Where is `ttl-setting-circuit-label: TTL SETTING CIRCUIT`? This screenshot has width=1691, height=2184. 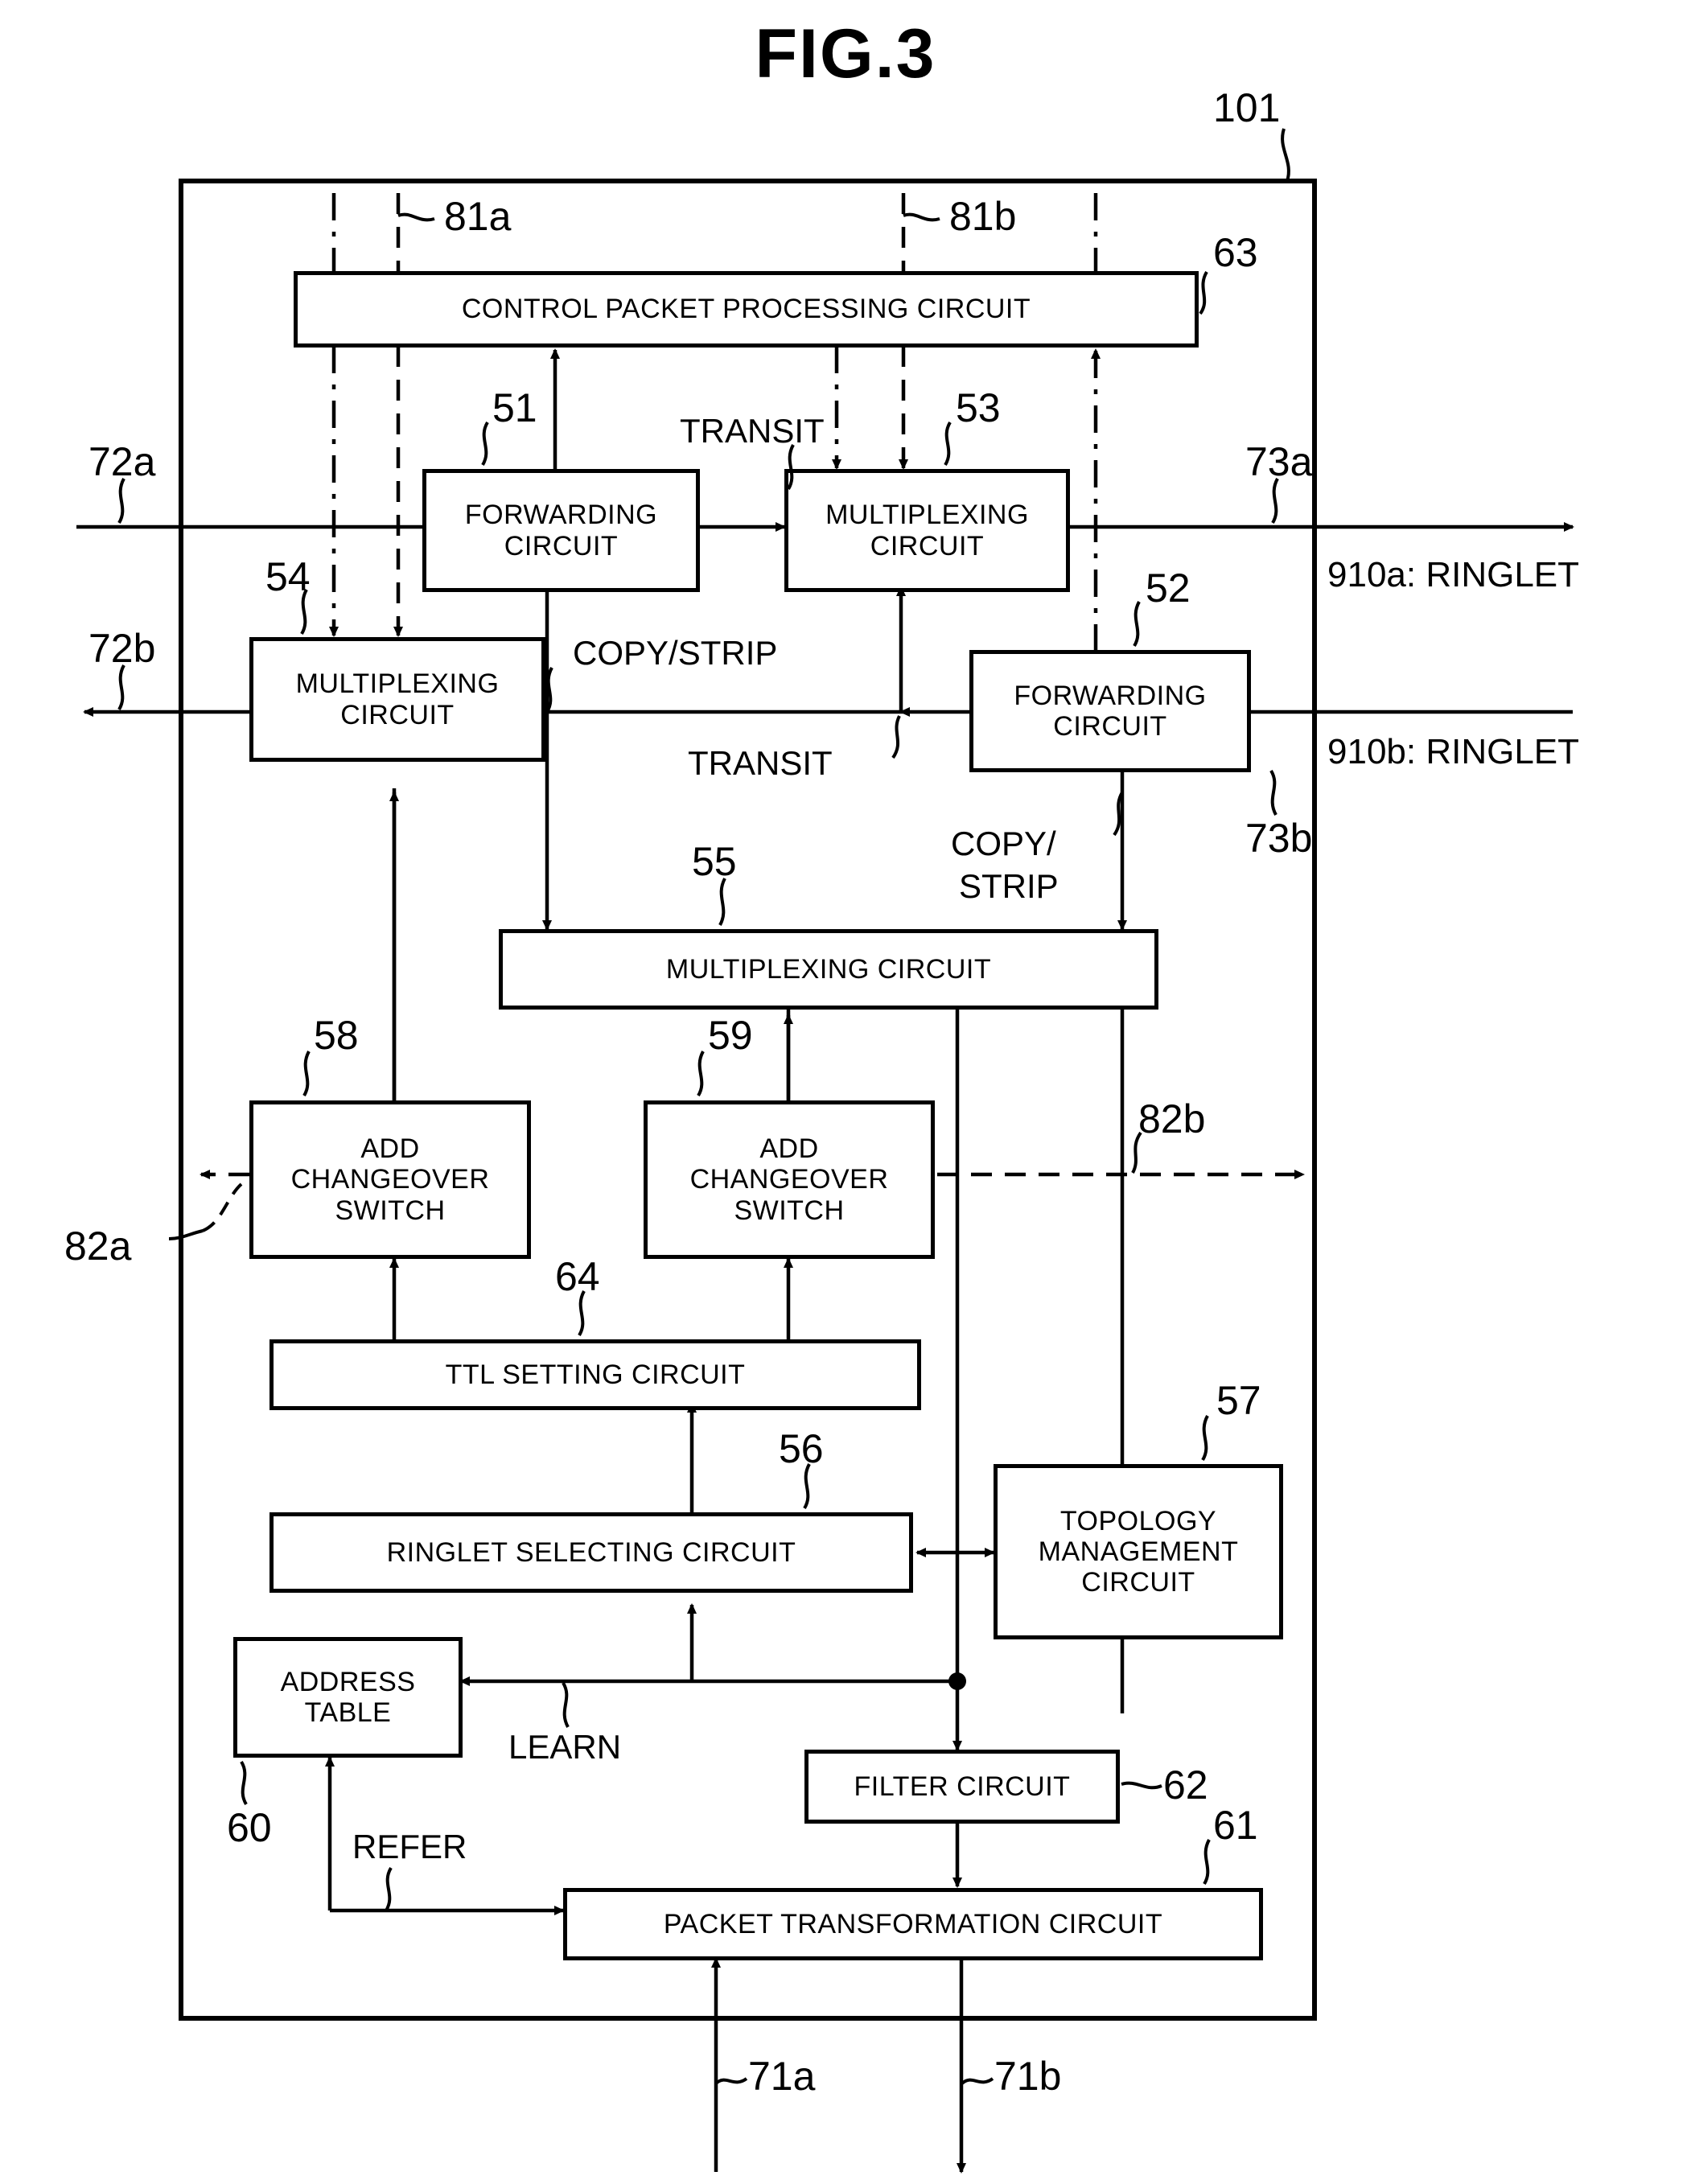 ttl-setting-circuit-label: TTL SETTING CIRCUIT is located at coordinates (595, 1374).